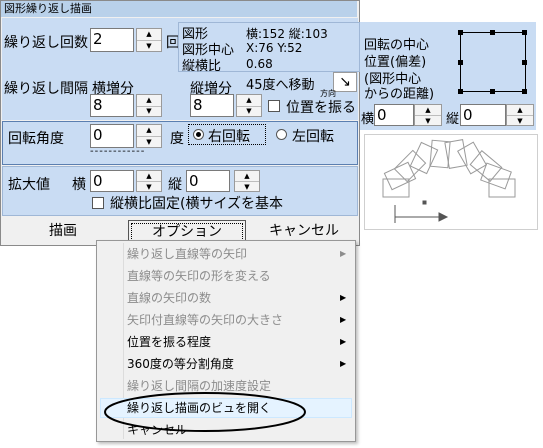 The width and height of the screenshot is (543, 448). I want to click on center-h-label: 横, so click(368, 119).